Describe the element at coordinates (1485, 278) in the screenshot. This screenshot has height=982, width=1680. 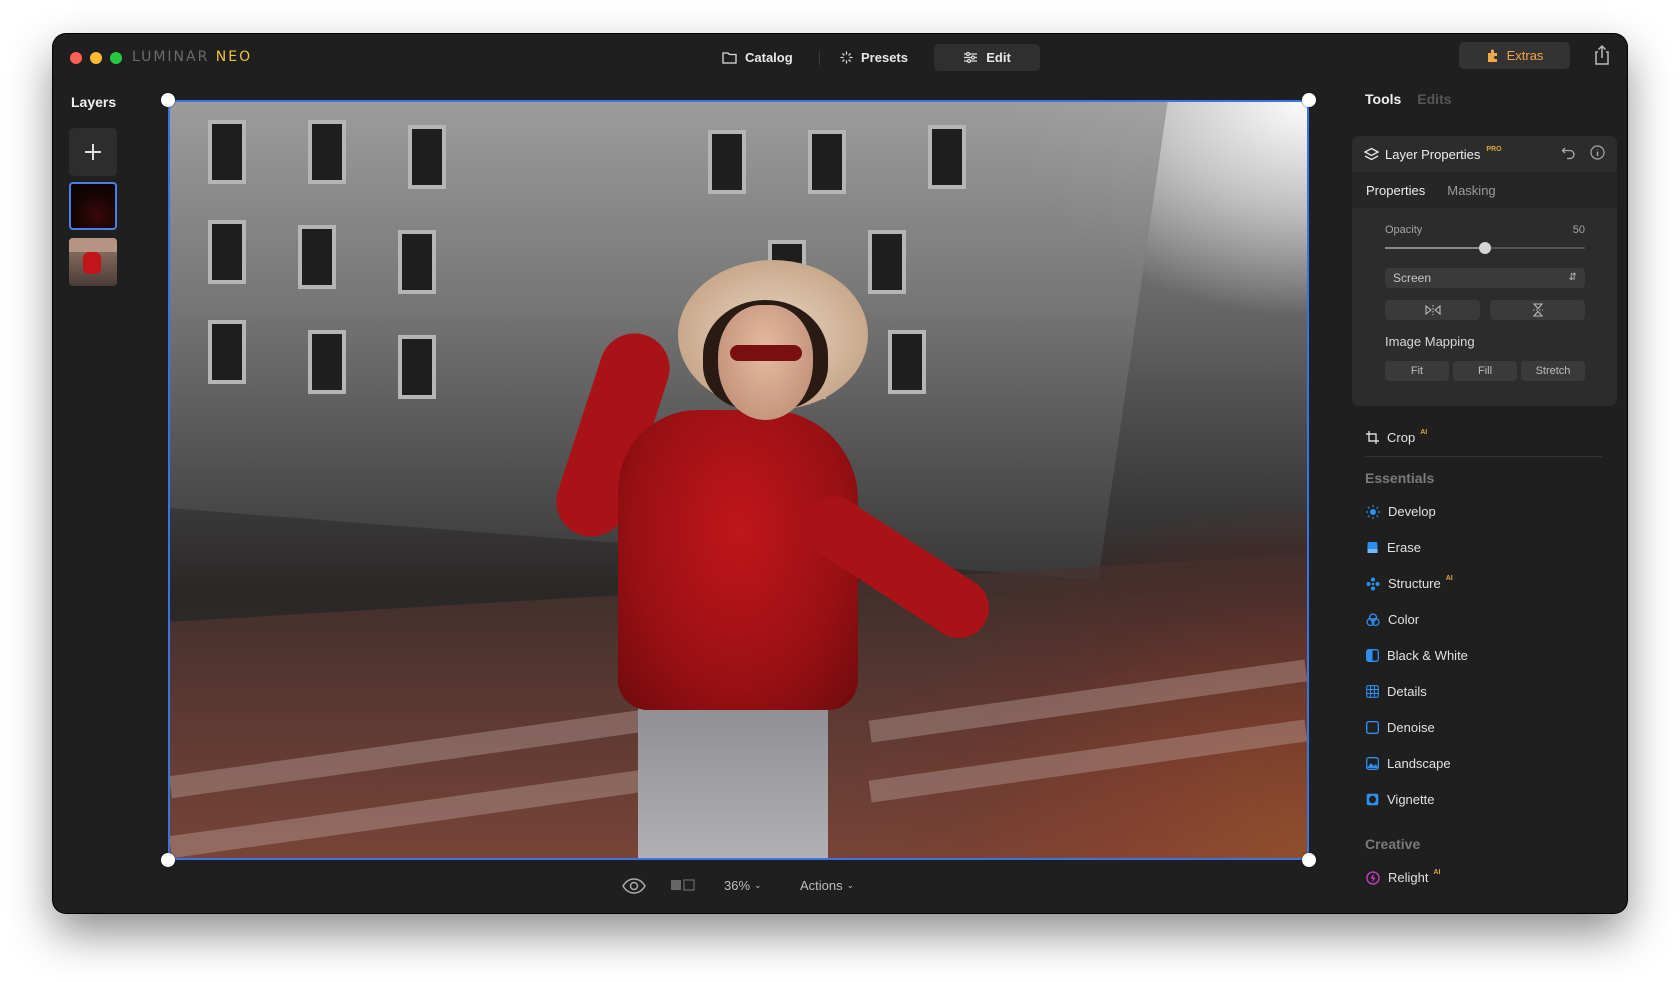
I see `blend-mode-select: Screen ⇵` at that location.